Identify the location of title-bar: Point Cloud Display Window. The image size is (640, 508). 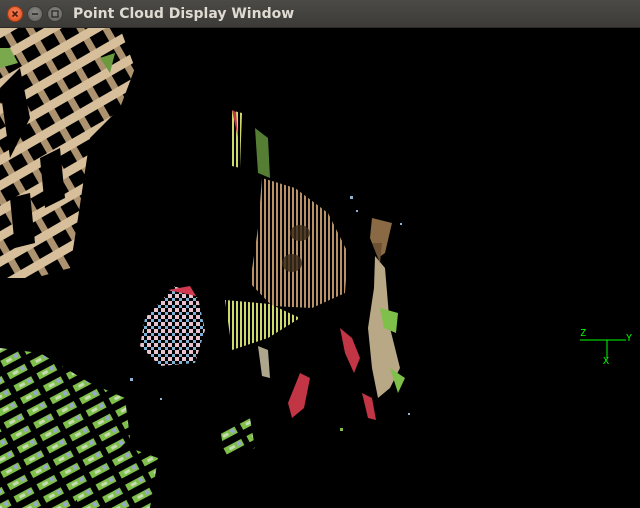
(320, 14).